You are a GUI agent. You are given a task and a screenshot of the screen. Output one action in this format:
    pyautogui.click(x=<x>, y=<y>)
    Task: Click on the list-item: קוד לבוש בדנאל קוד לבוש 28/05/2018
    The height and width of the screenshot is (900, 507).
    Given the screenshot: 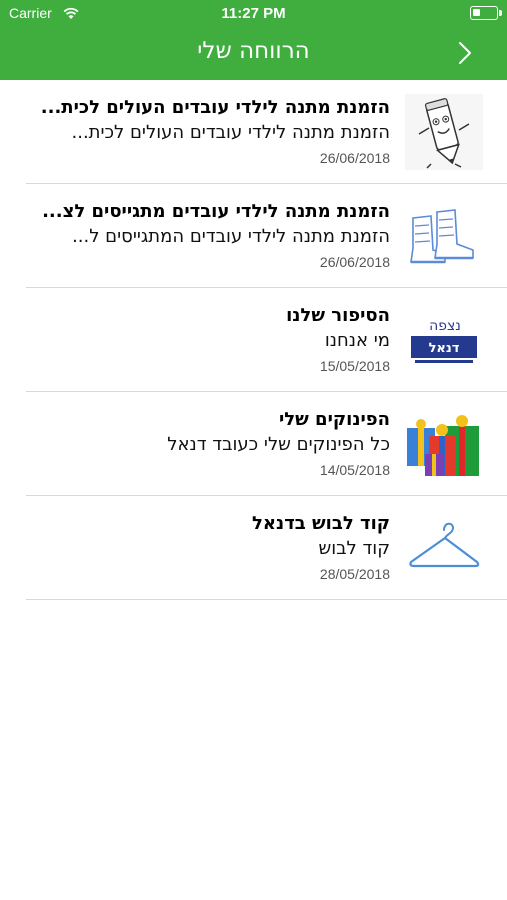 What is the action you would take?
    pyautogui.click(x=253, y=548)
    